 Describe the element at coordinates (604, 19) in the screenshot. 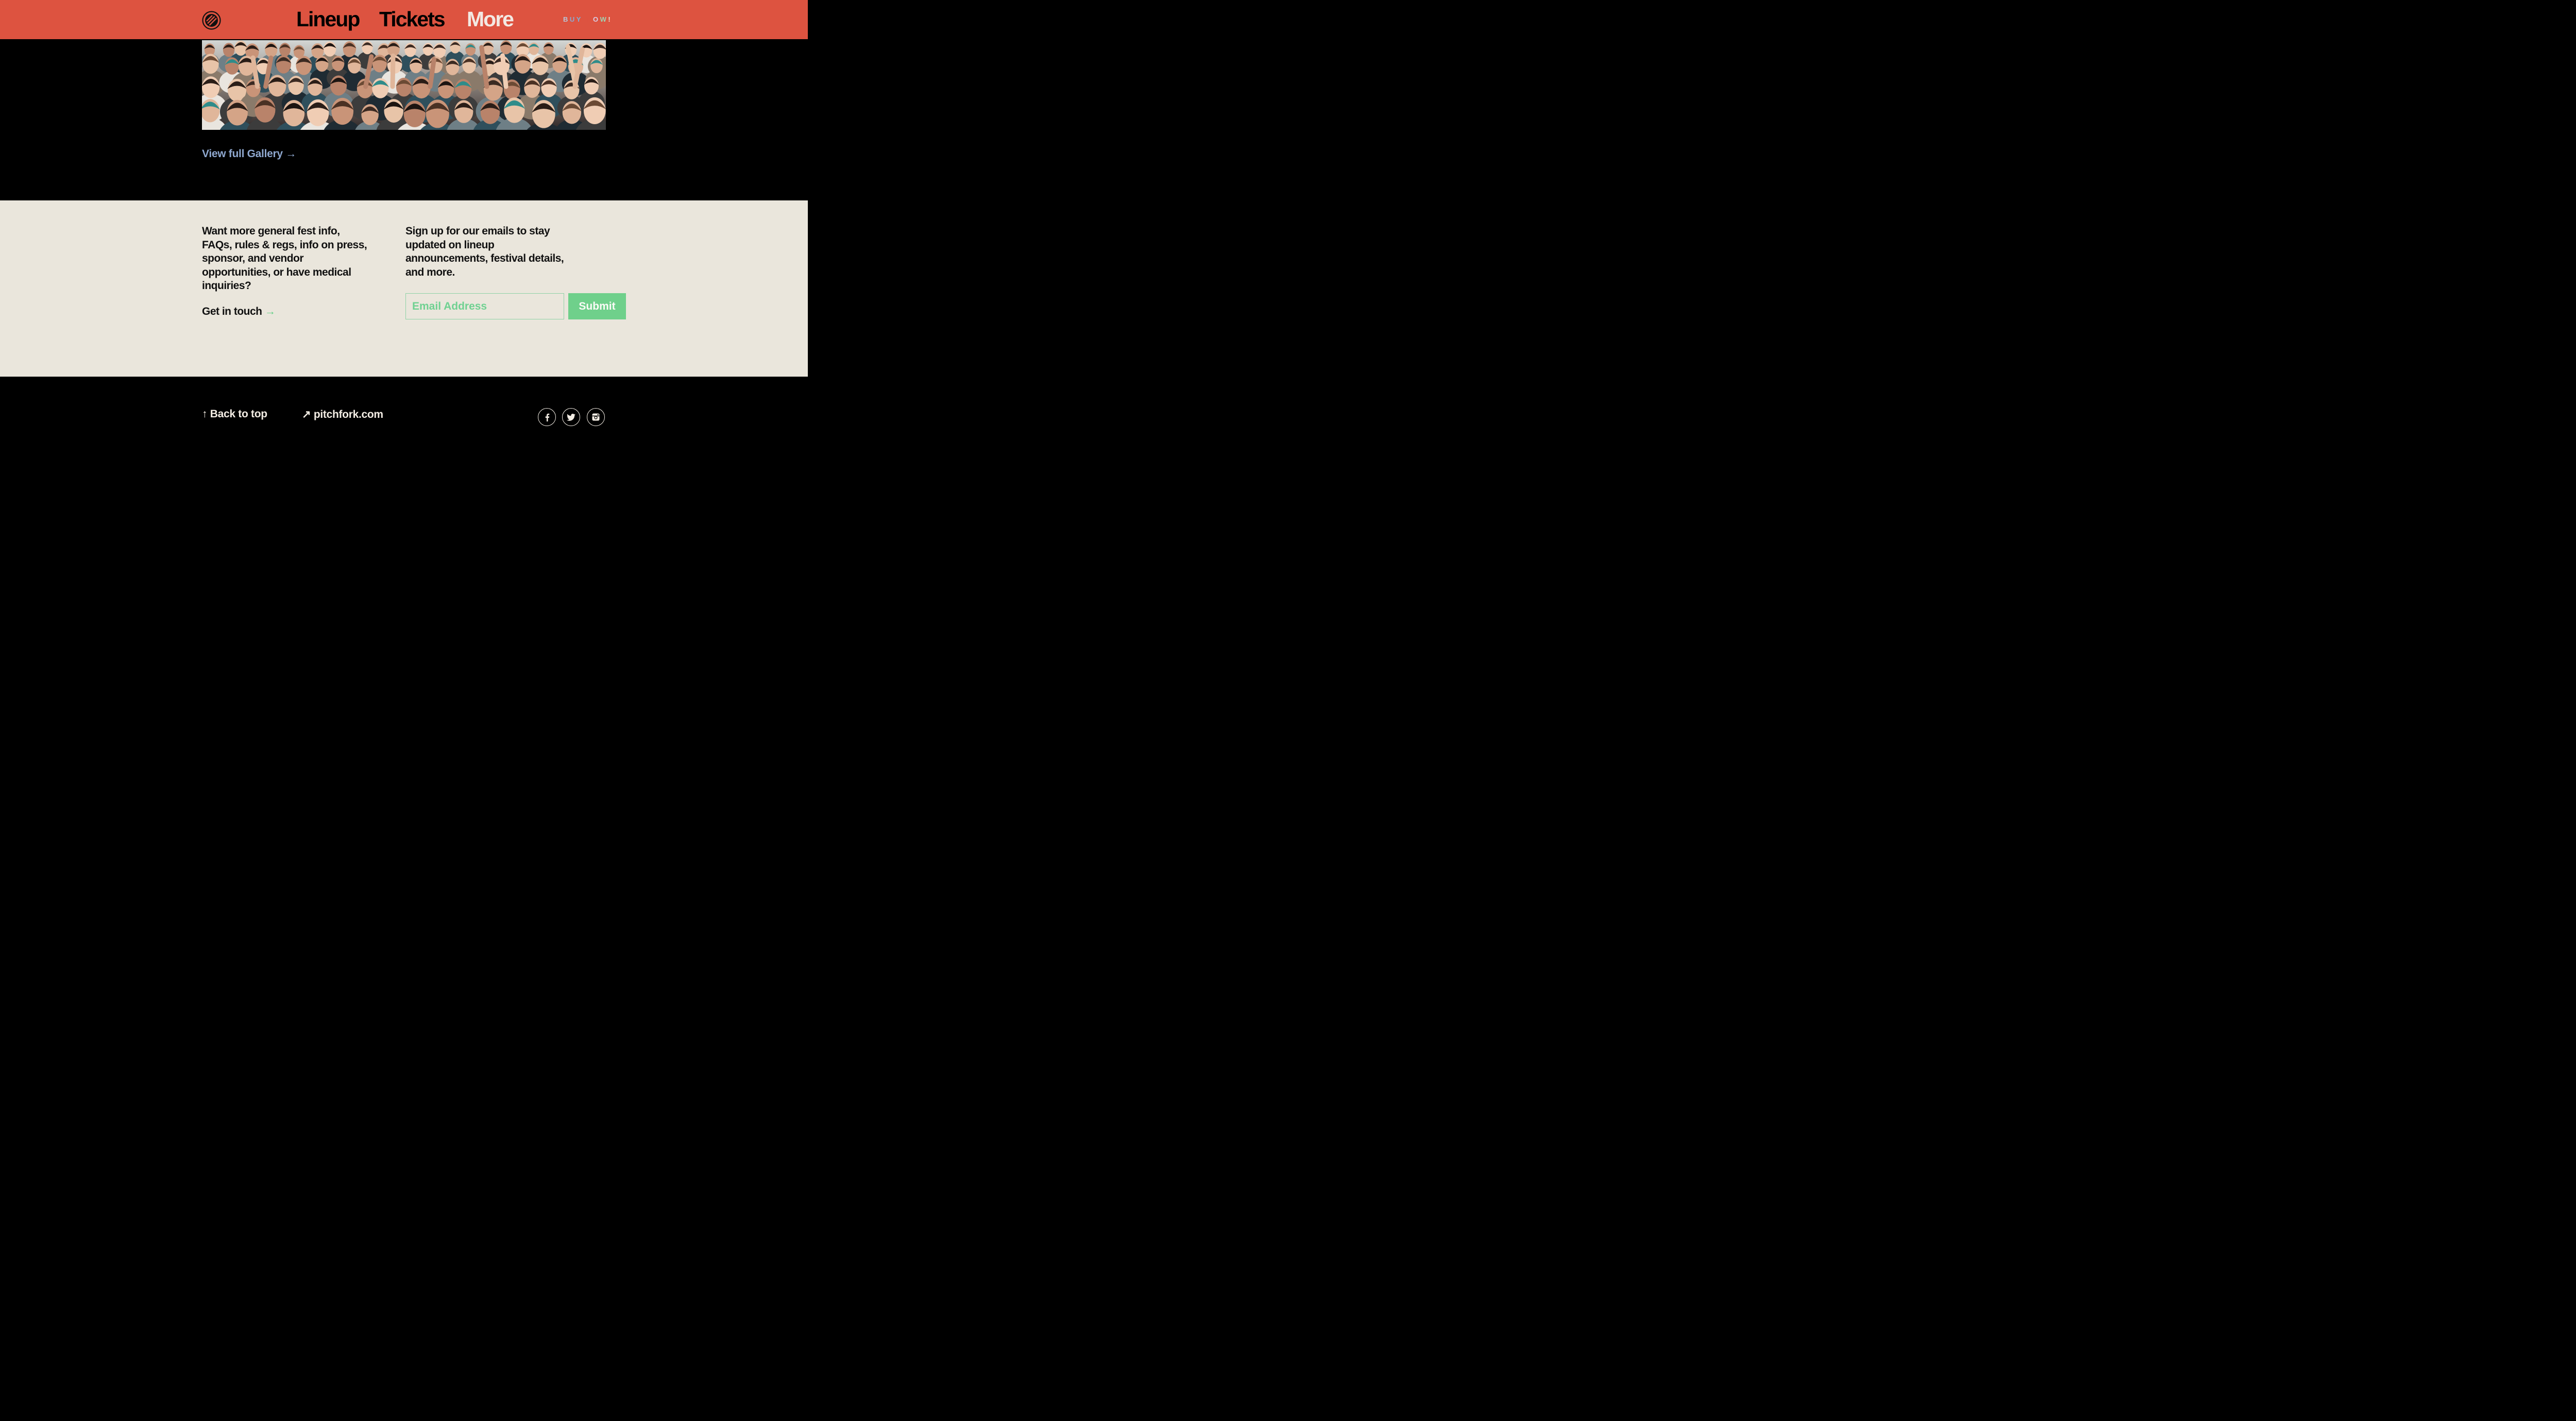

I see `buy-now-letter: W` at that location.